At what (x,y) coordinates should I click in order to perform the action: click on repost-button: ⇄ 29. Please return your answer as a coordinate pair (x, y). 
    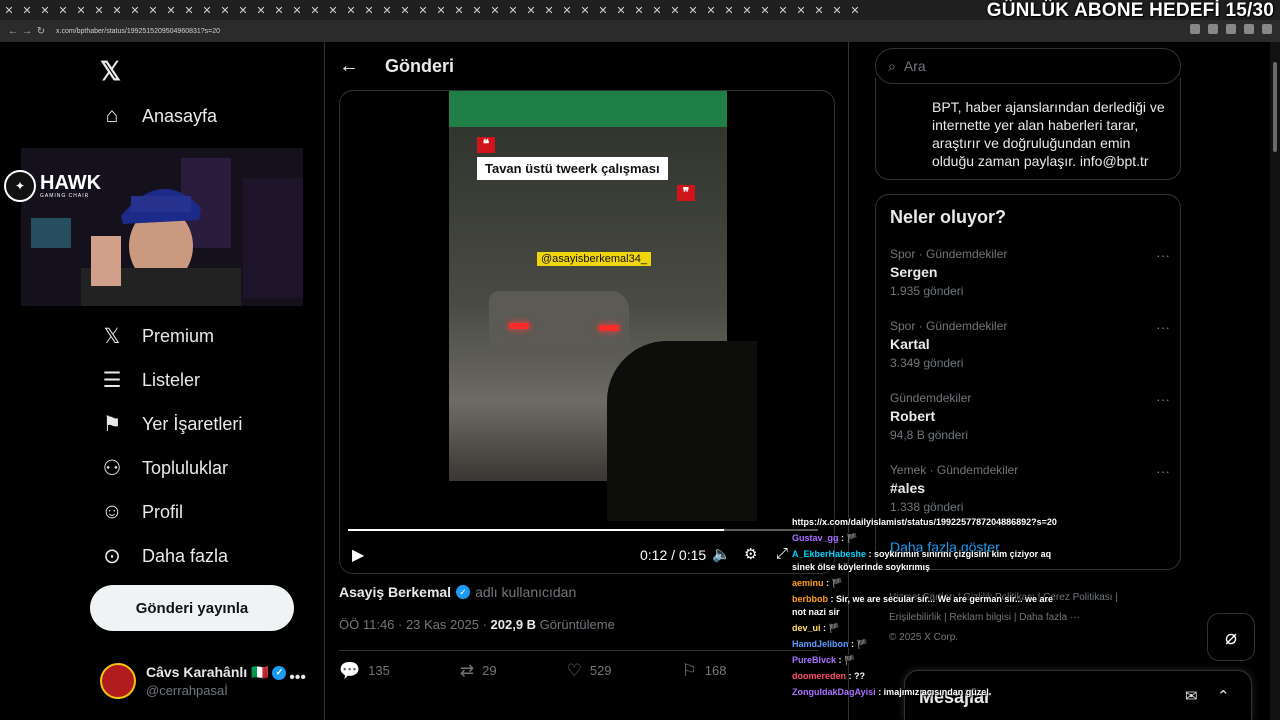
    Looking at the image, I should click on (478, 670).